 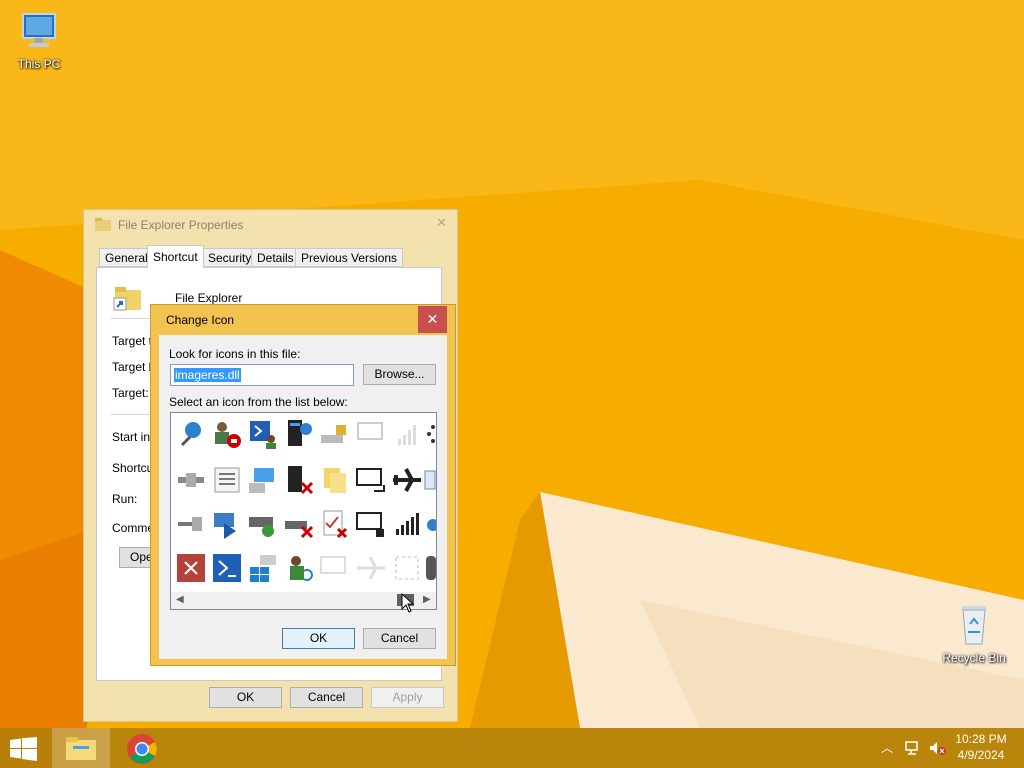 What do you see at coordinates (430, 568) in the screenshot?
I see `partial-icon` at bounding box center [430, 568].